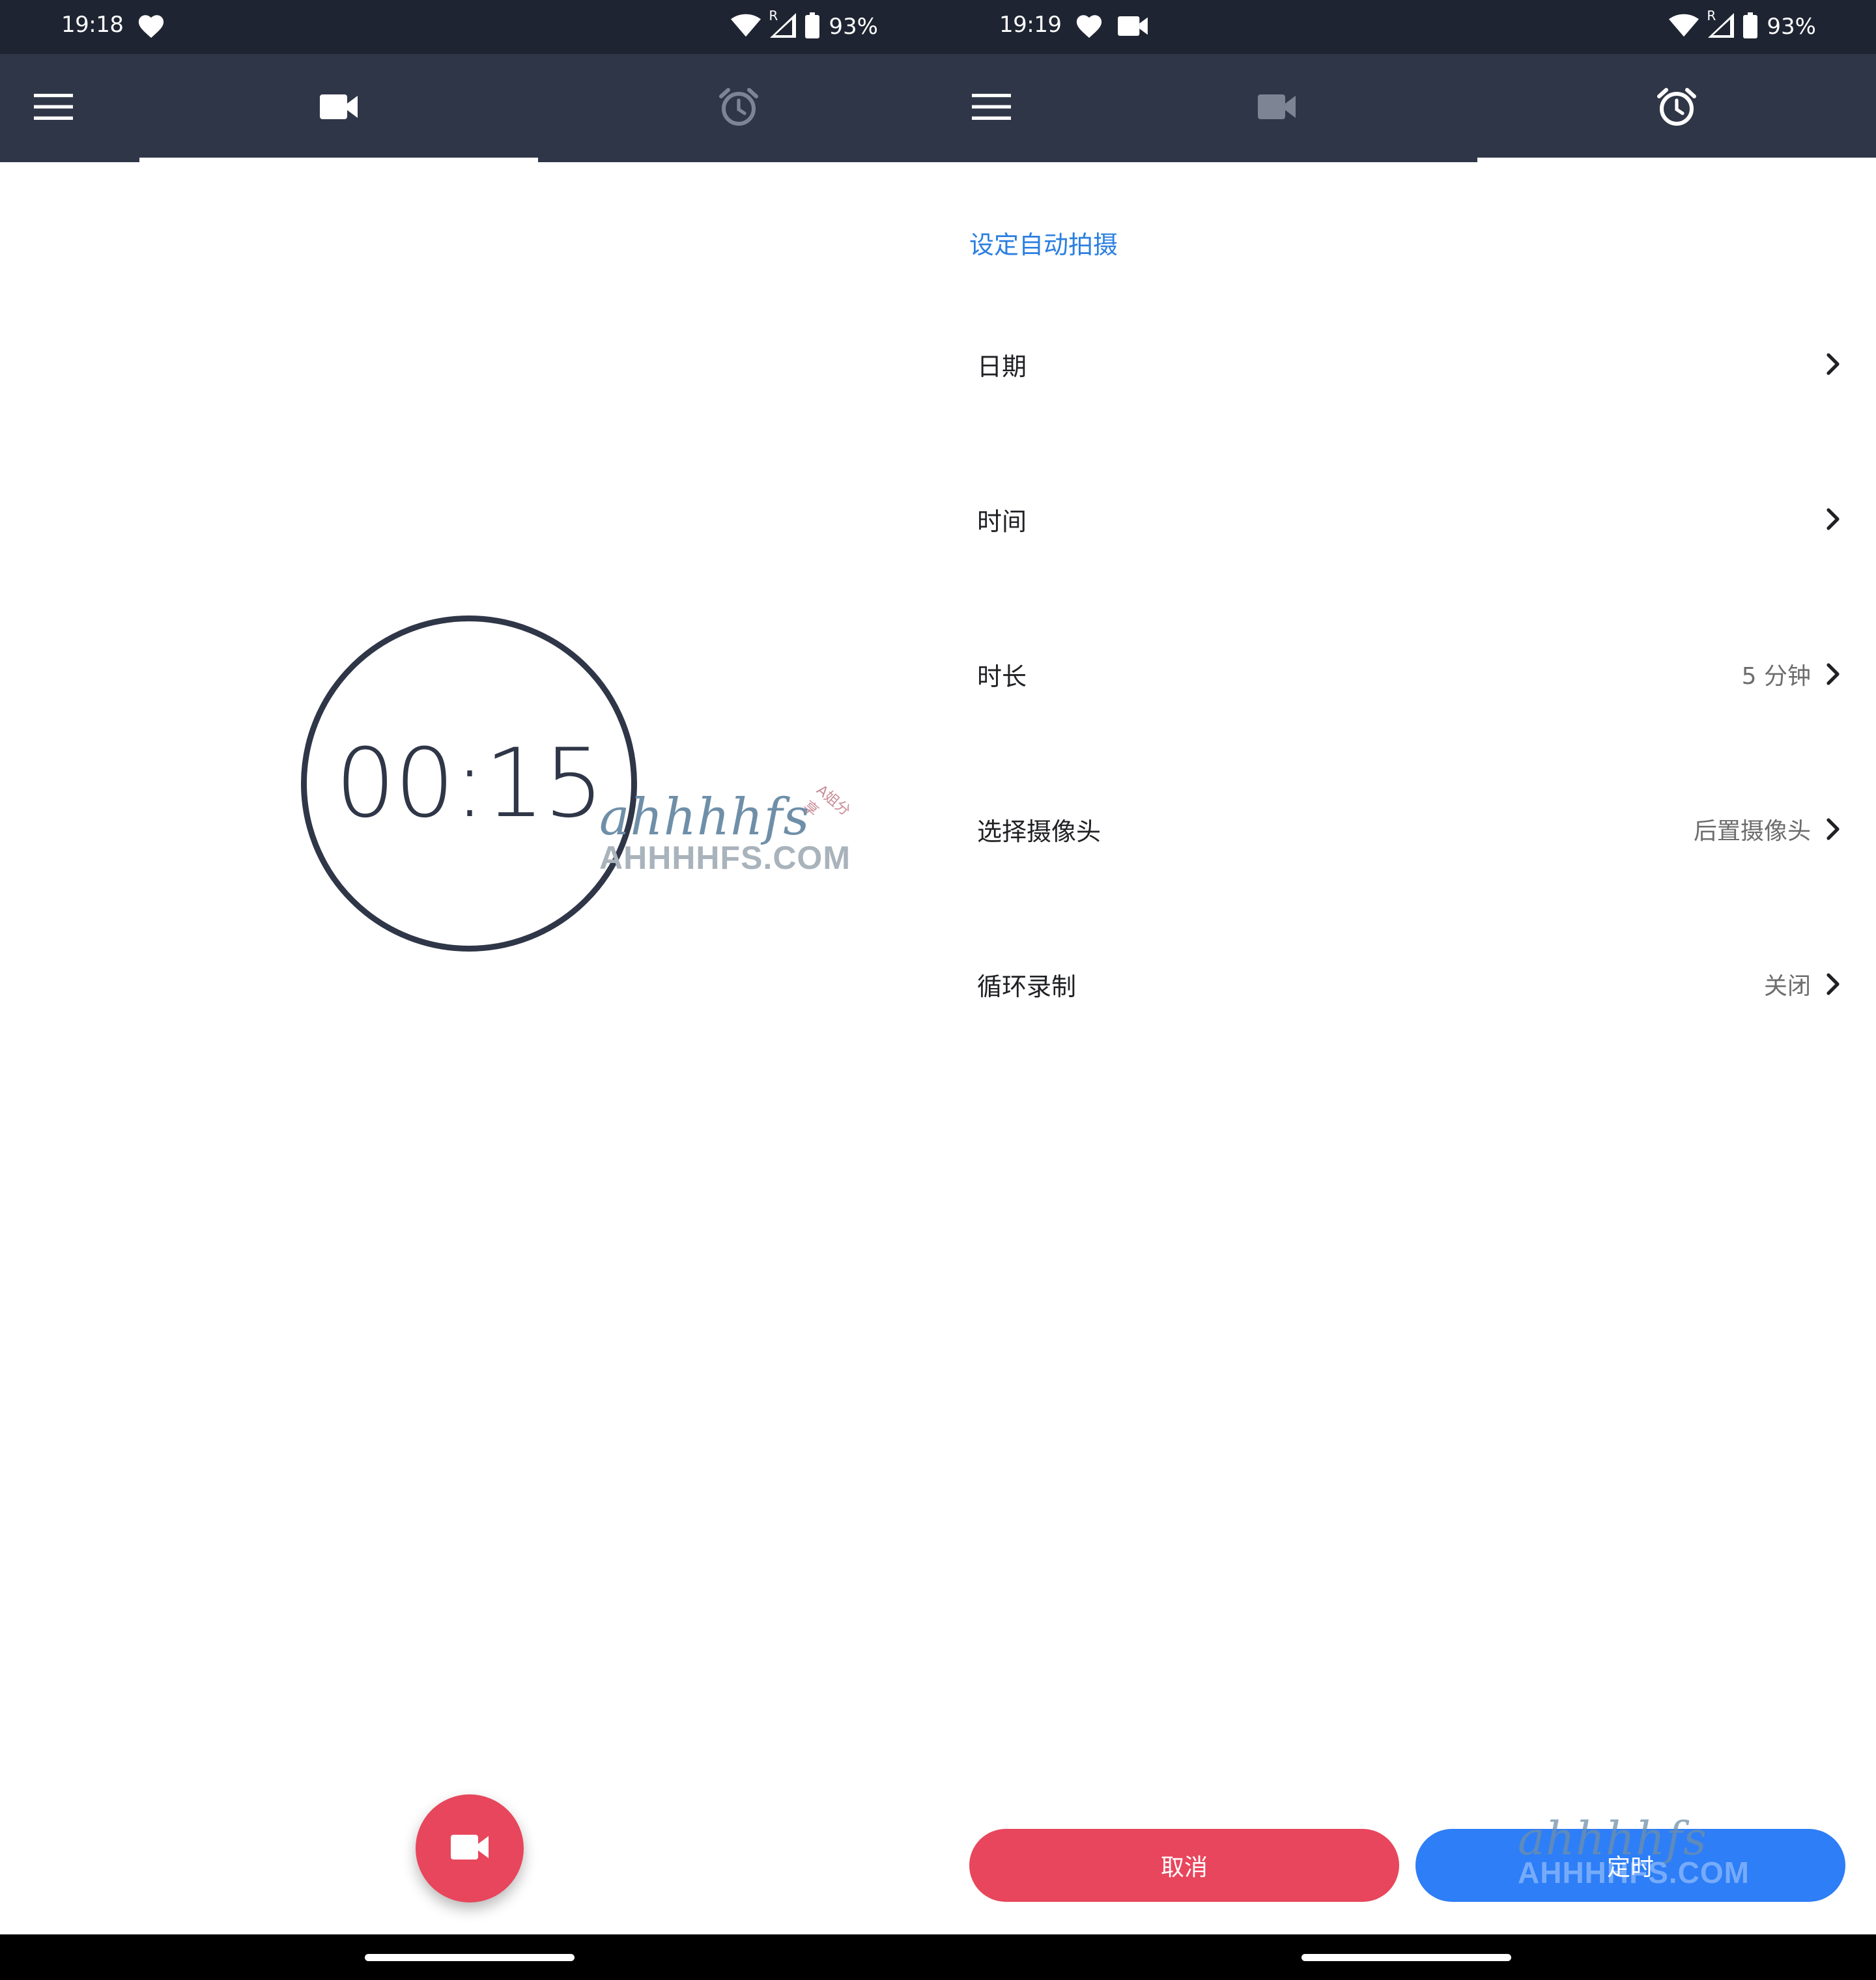 The image size is (1876, 1980). I want to click on watermark-tag: A姐分享, so click(826, 801).